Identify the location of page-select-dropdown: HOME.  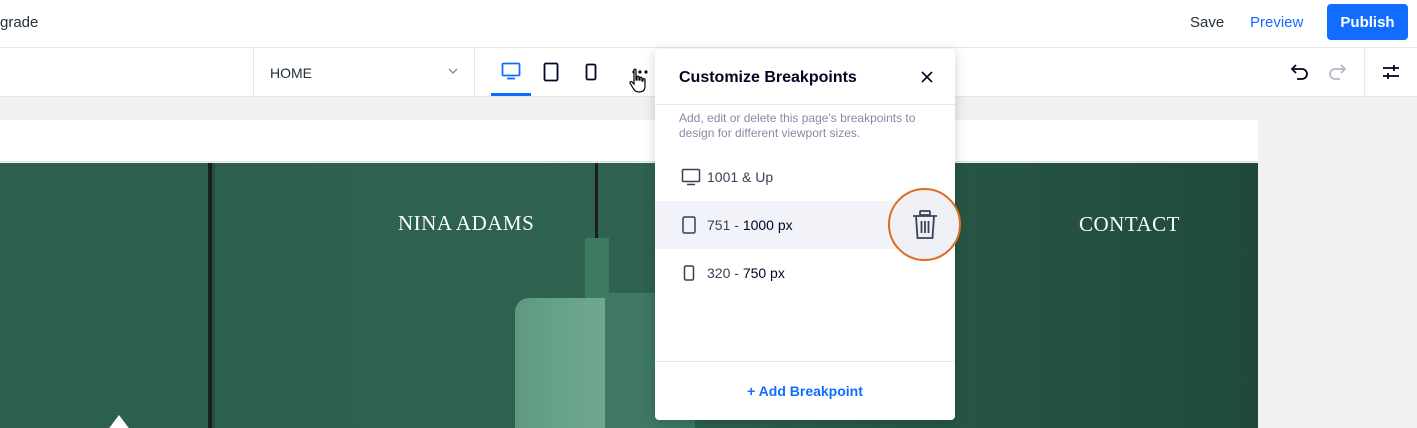
(364, 72).